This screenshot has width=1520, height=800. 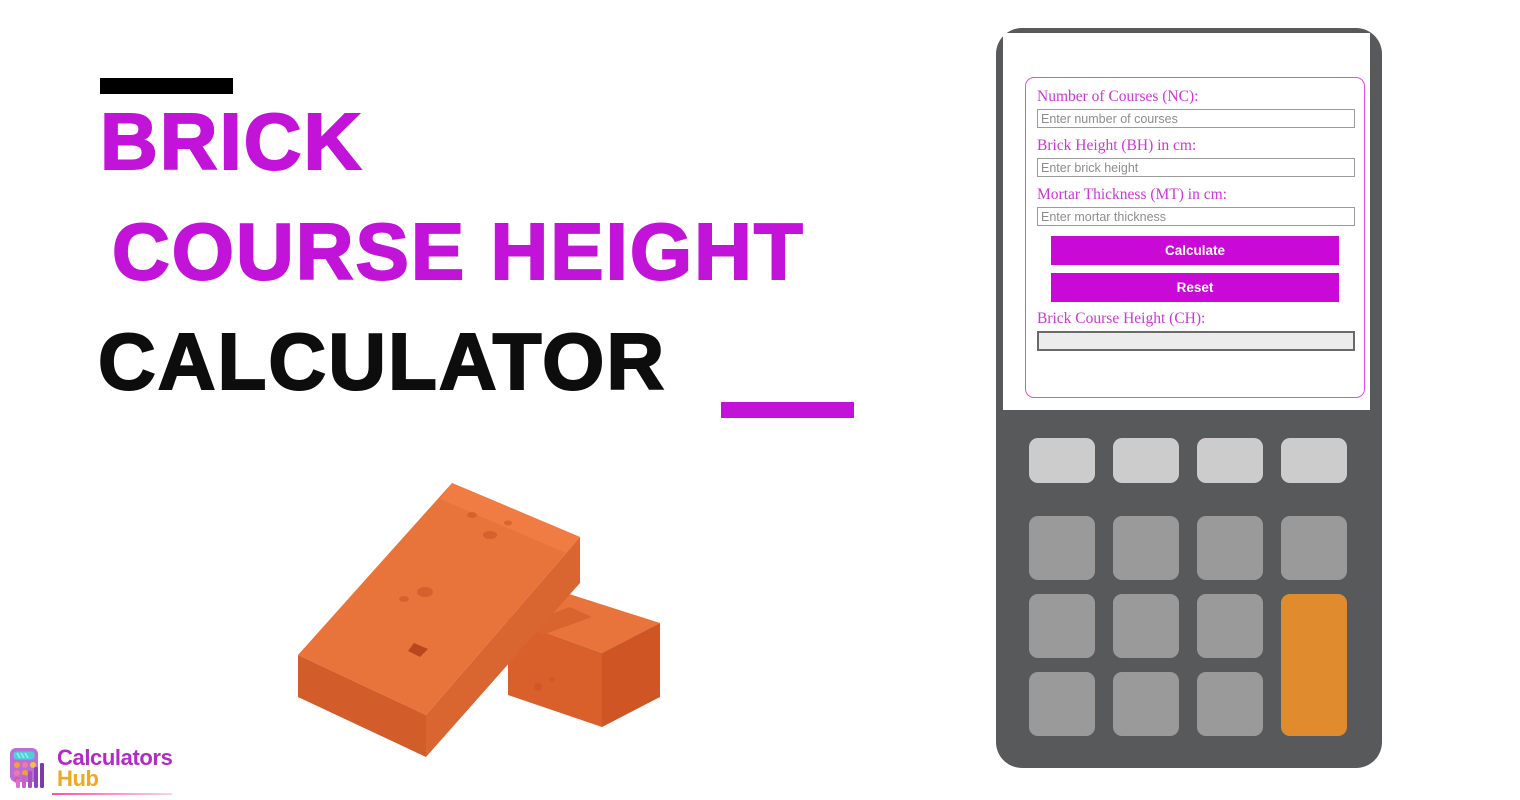 I want to click on brick-illustration, so click(x=480, y=615).